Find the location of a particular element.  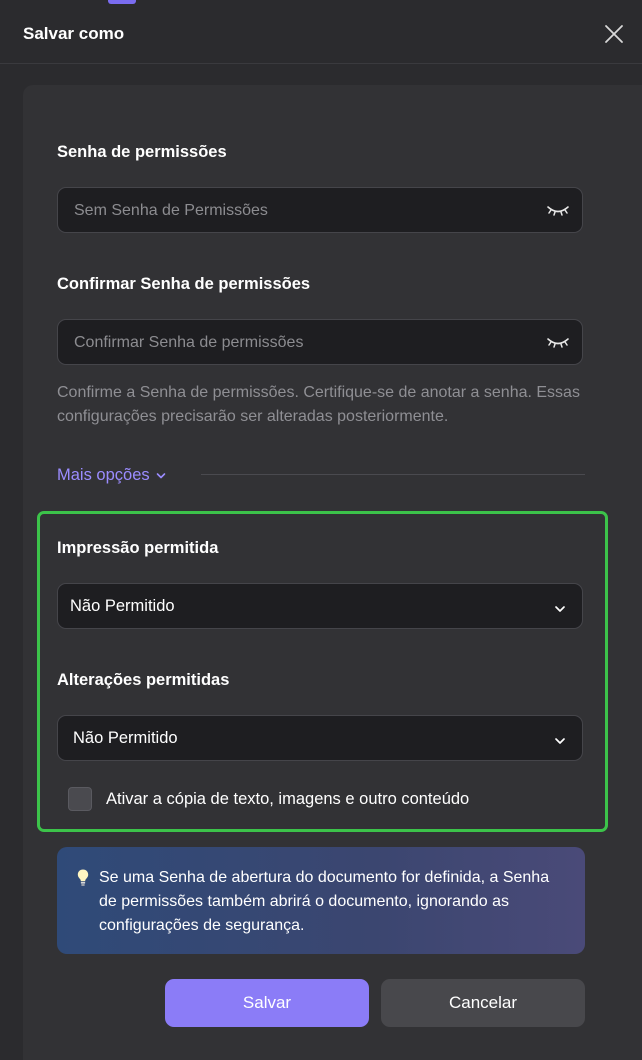

confirm-password-field is located at coordinates (320, 342).